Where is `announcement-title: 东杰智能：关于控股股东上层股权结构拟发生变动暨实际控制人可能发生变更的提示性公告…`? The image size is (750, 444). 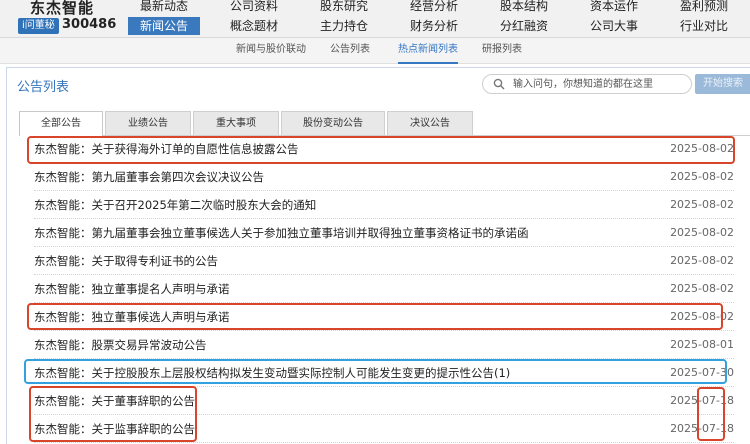 announcement-title: 东杰智能：关于控股股东上层股权结构拟发生变动暨实际控制人可能发生变更的提示性公告… is located at coordinates (272, 373).